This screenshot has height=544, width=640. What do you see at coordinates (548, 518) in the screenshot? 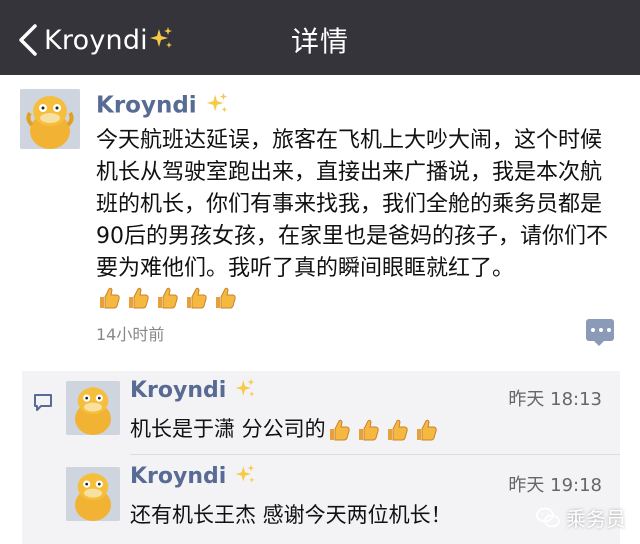
I see `wechat-logo-icon` at bounding box center [548, 518].